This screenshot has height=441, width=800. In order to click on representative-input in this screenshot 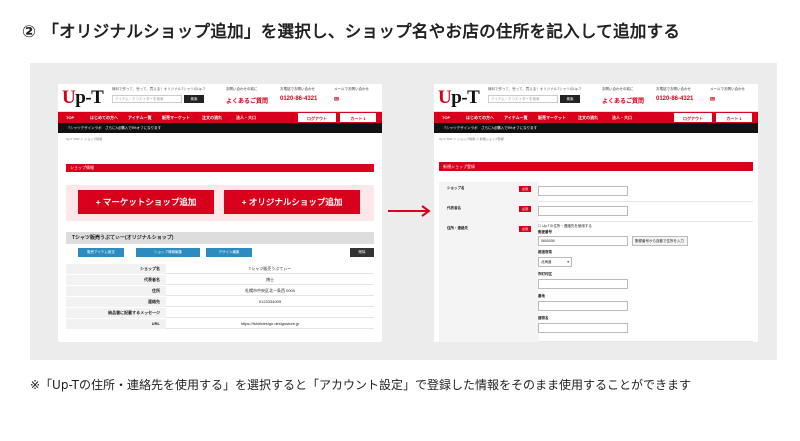, I will do `click(583, 211)`.